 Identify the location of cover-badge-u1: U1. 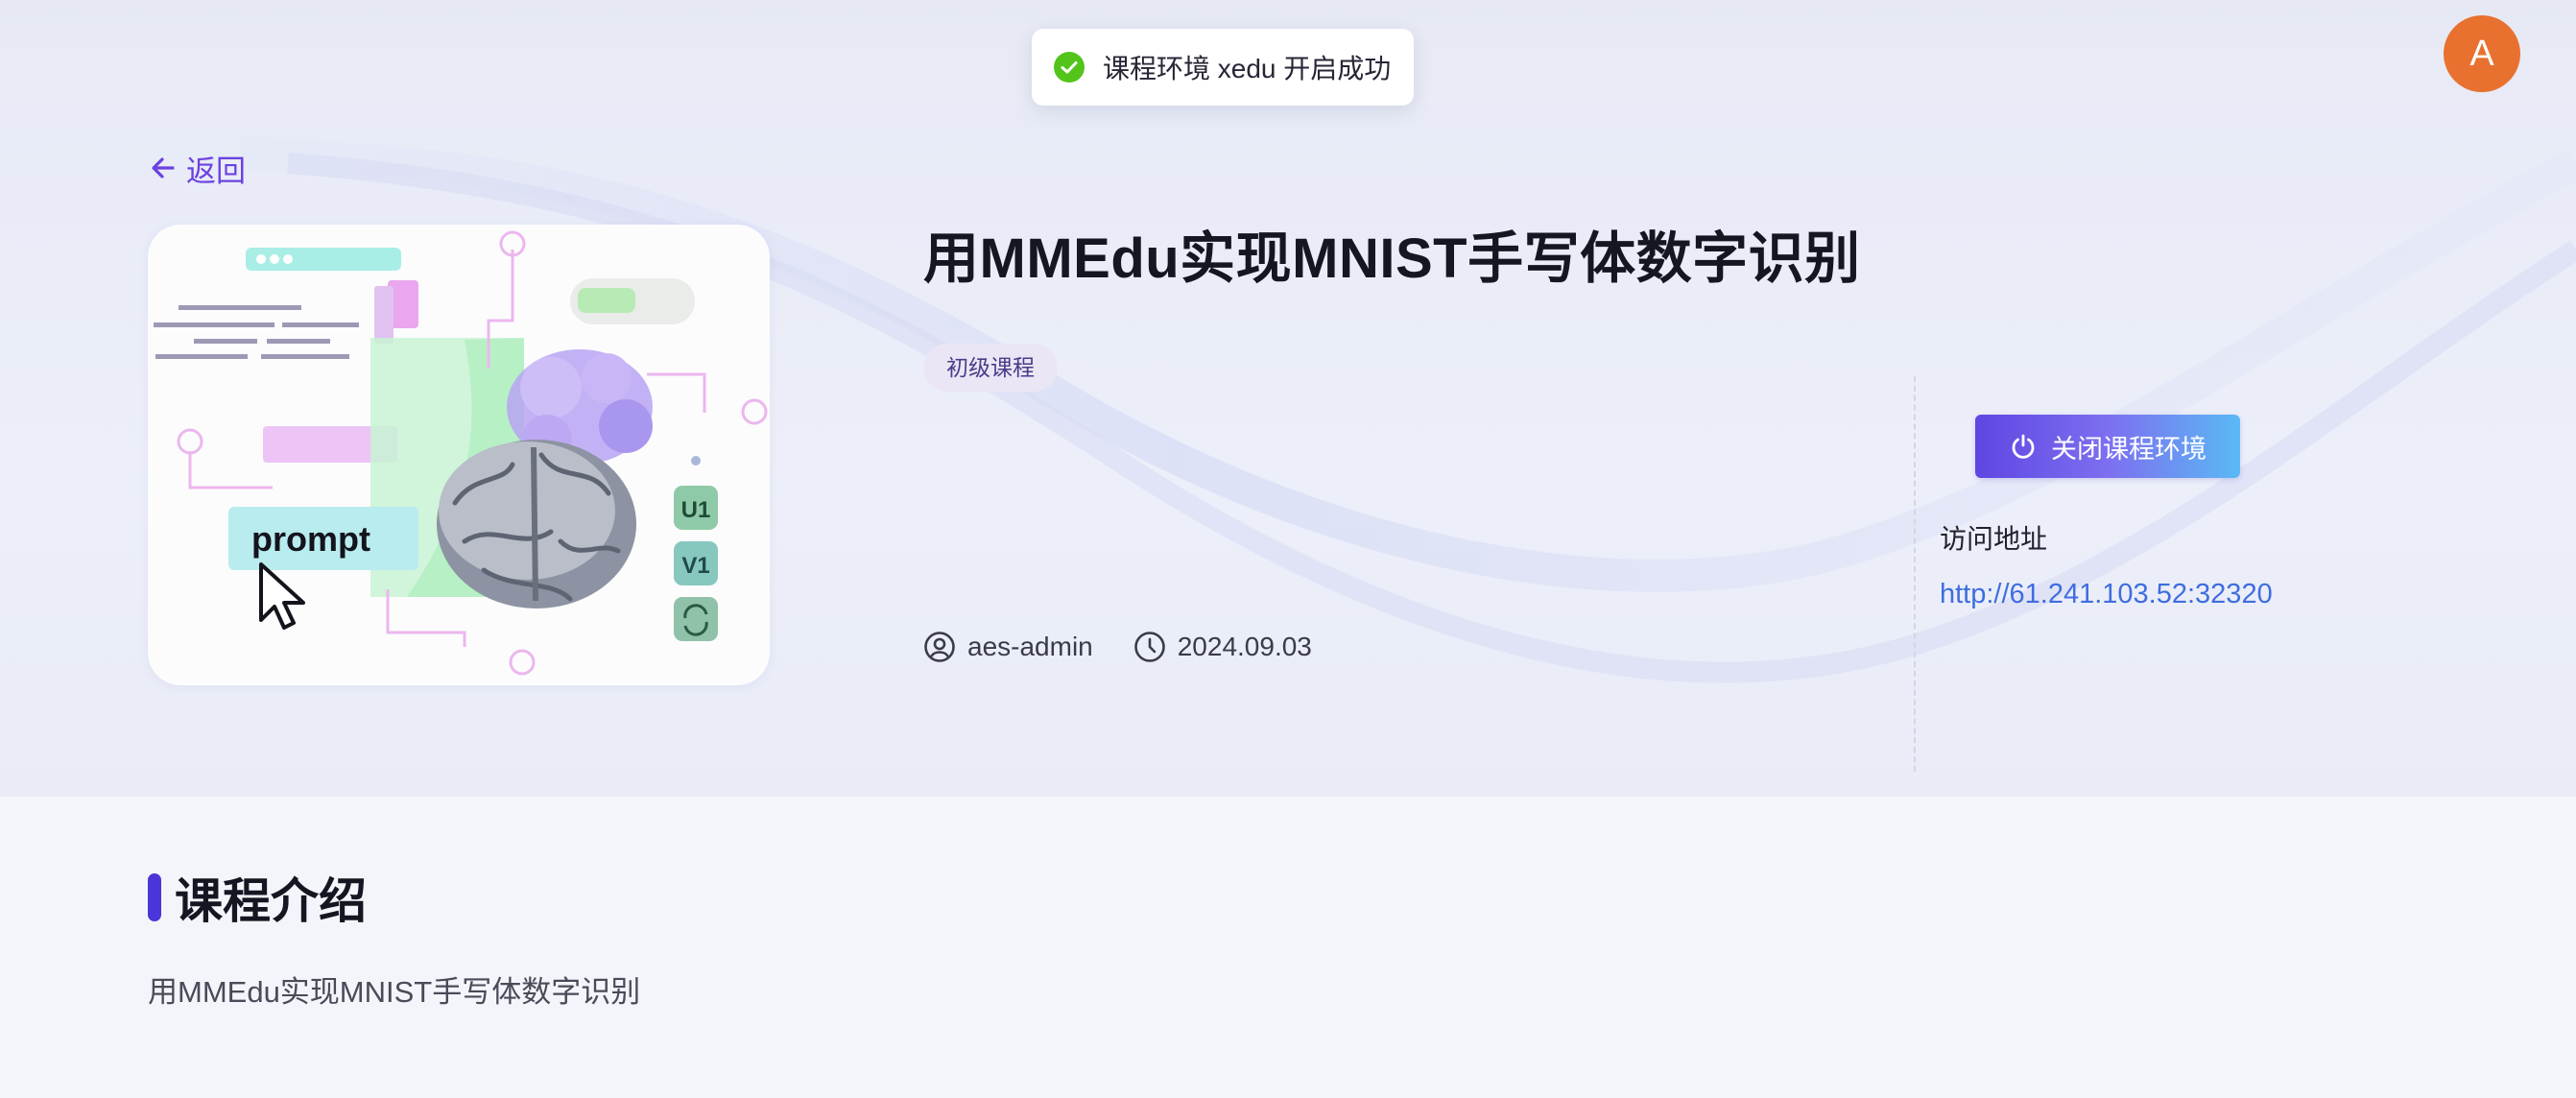
(696, 510).